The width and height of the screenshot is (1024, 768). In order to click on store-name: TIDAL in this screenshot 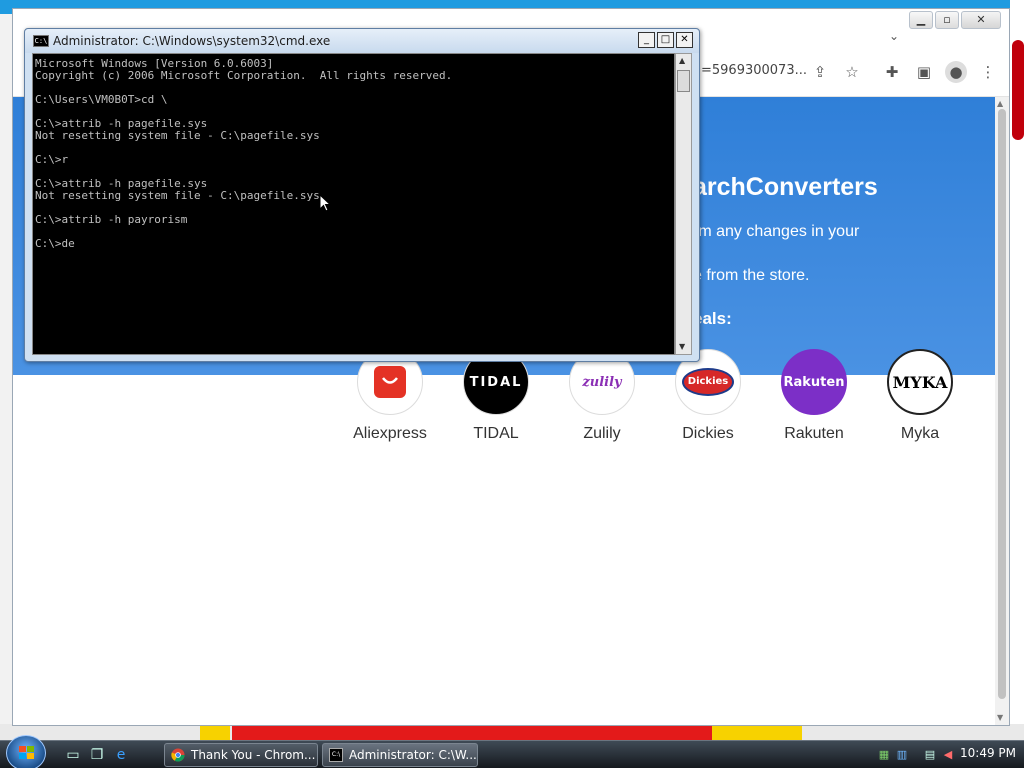, I will do `click(496, 433)`.